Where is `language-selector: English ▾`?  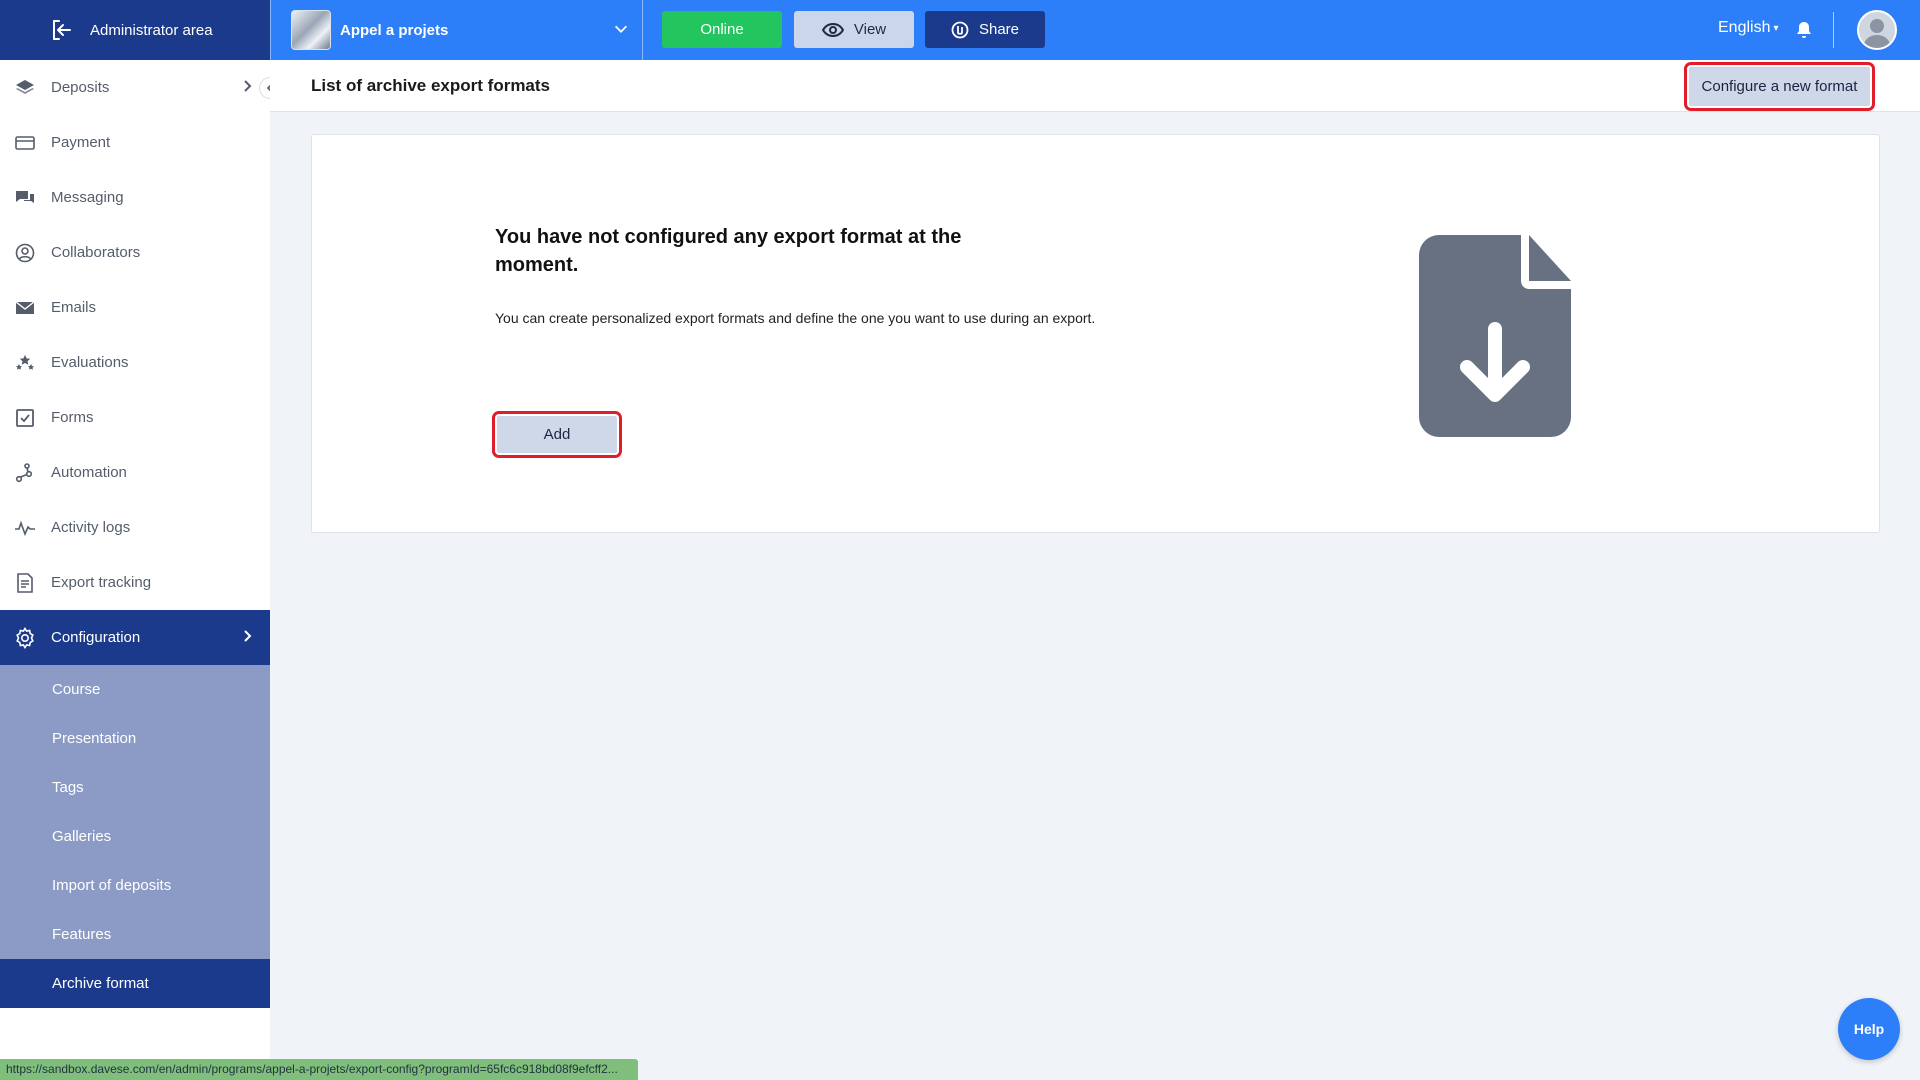
language-selector: English ▾ is located at coordinates (1748, 28).